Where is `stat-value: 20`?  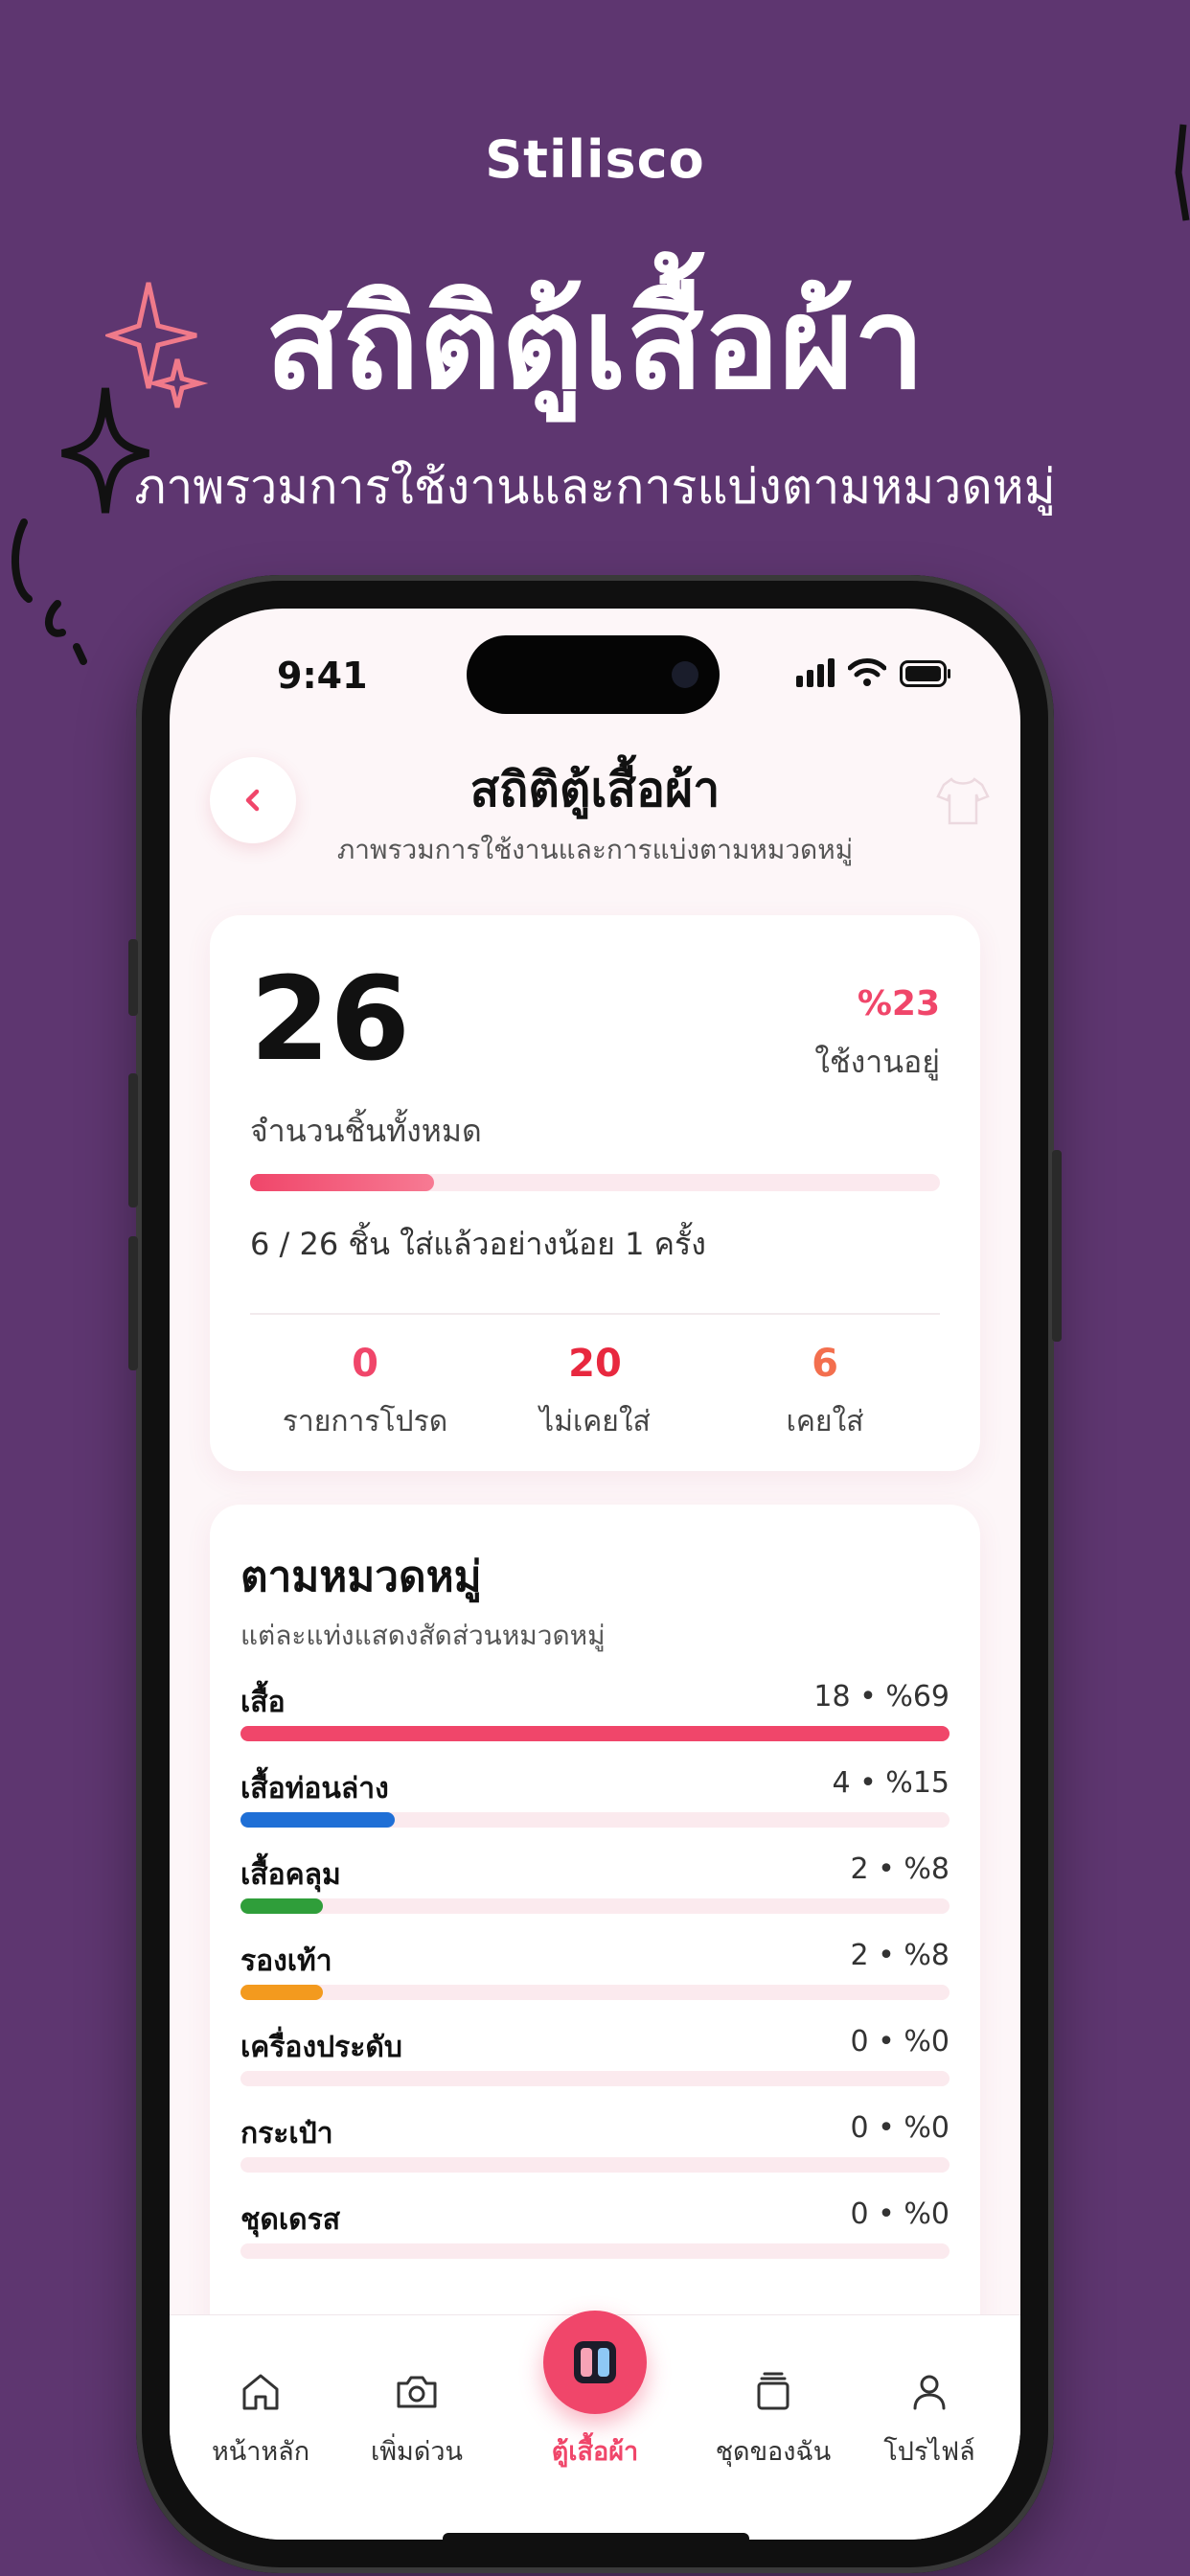 stat-value: 20 is located at coordinates (595, 1364).